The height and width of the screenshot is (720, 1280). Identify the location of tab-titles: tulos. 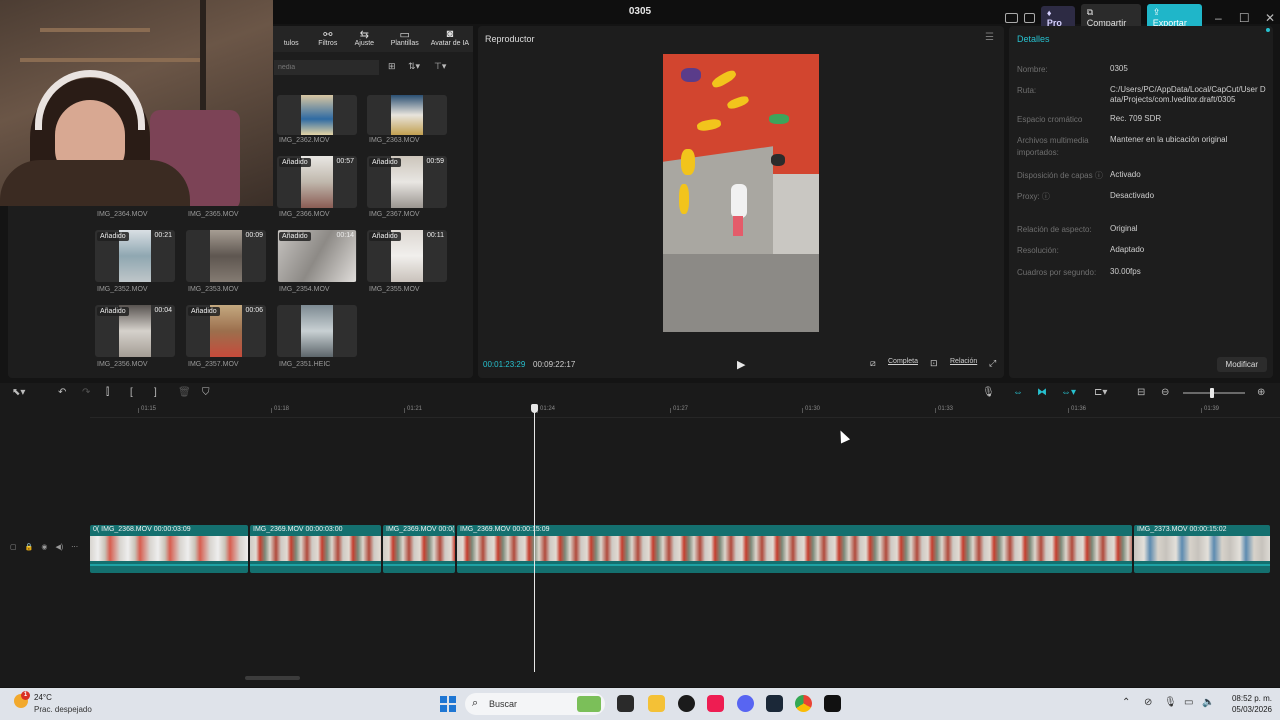
(291, 39).